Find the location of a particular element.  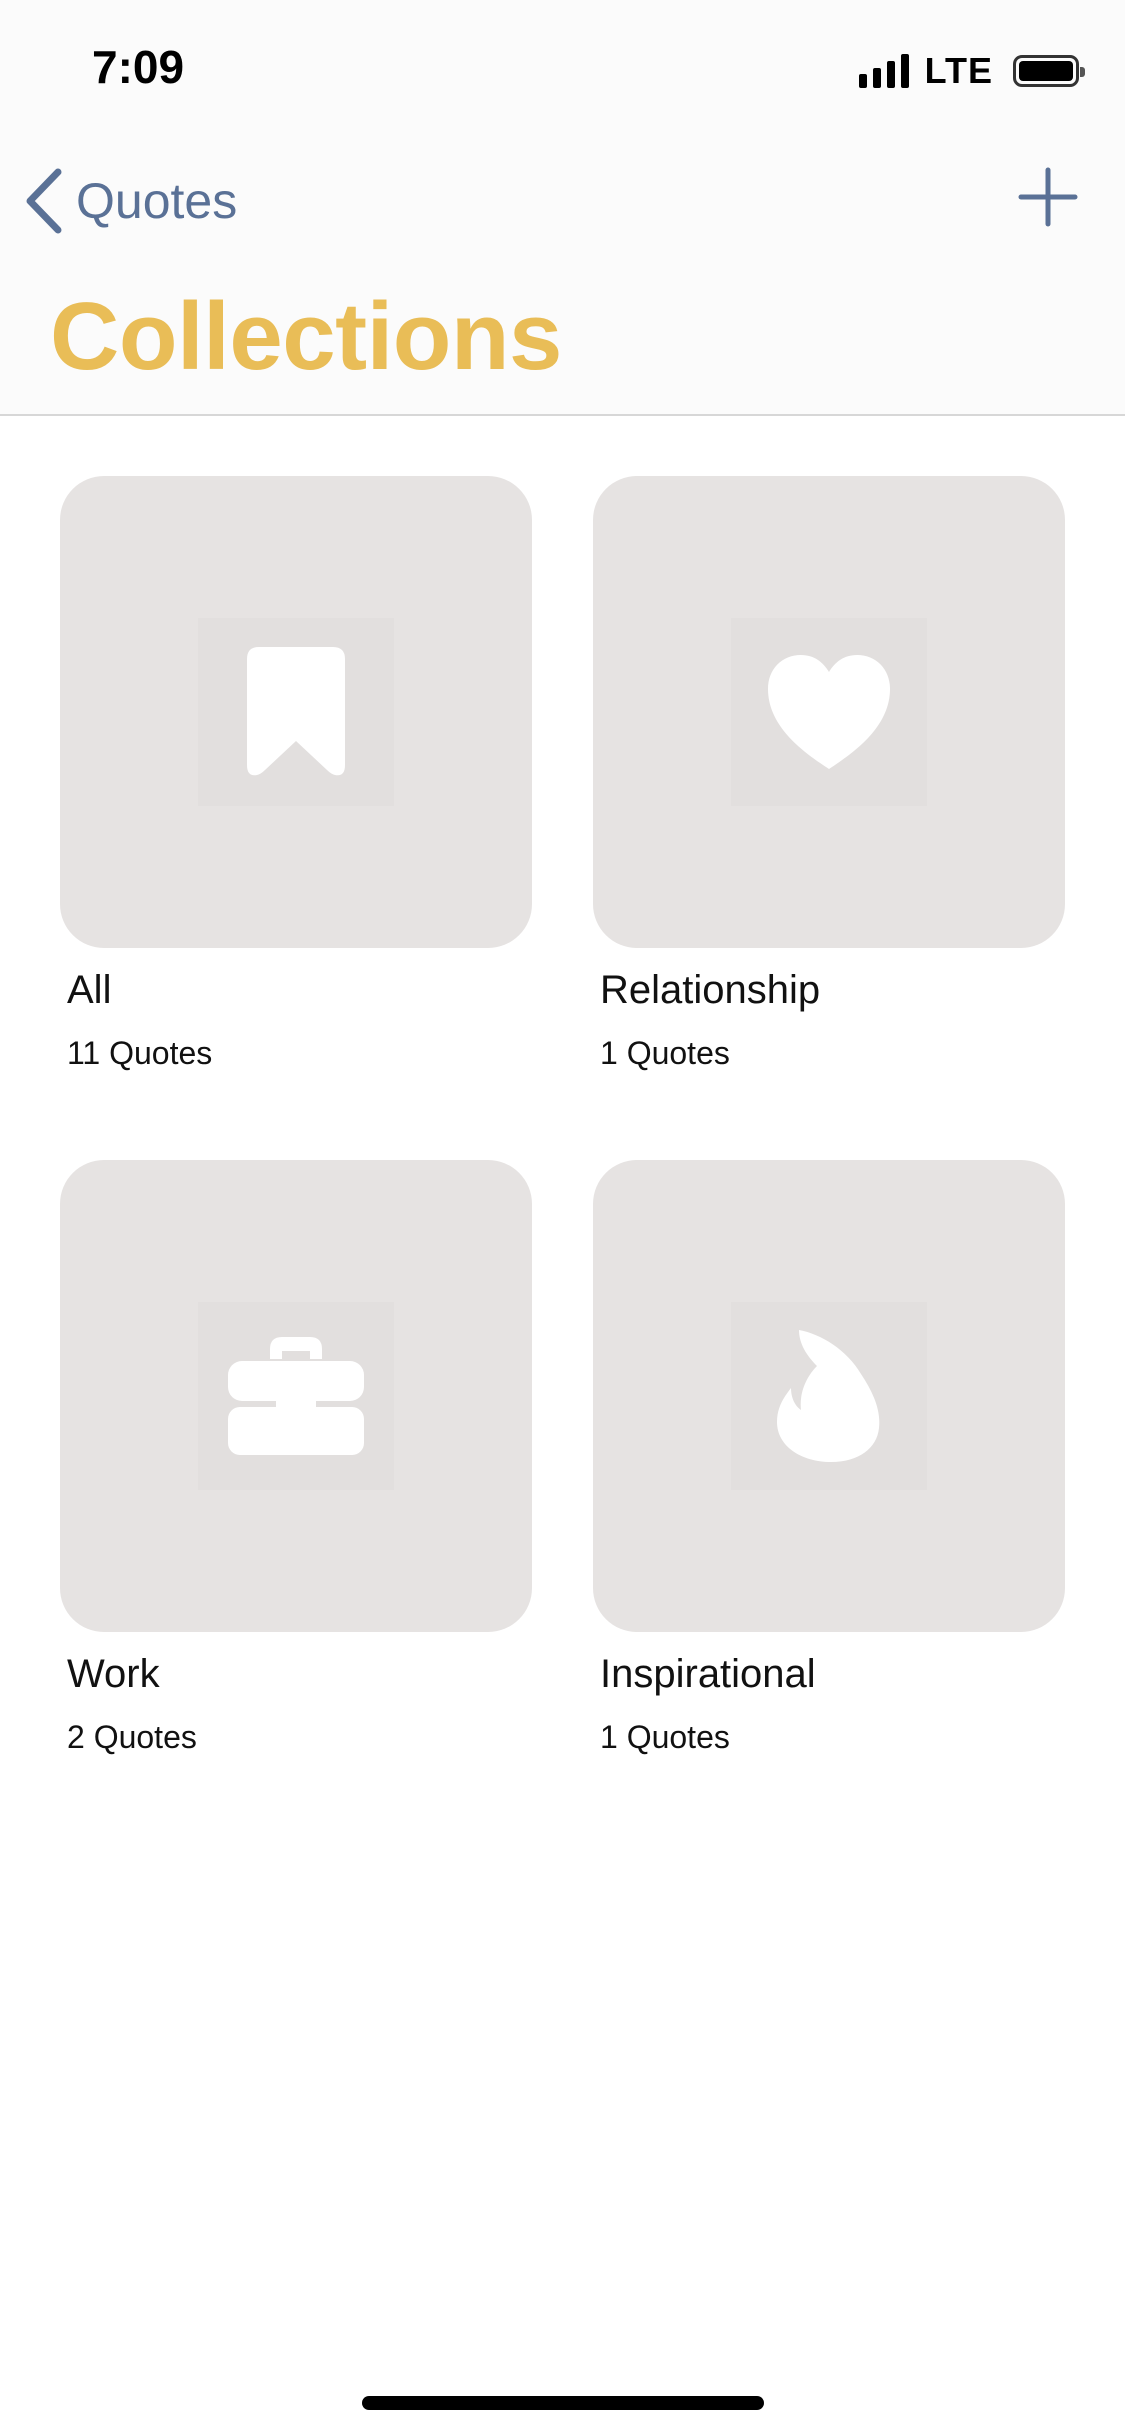

plus-icon is located at coordinates (1048, 197).